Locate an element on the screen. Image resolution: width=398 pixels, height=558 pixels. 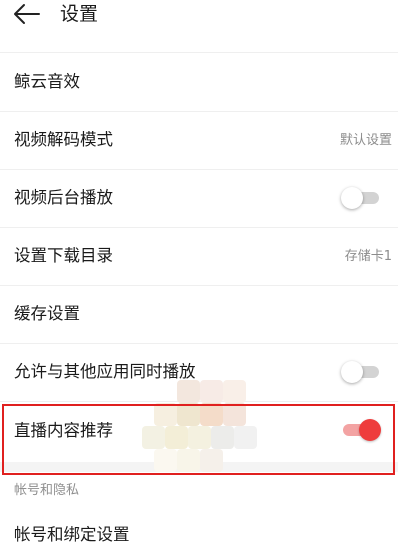
back-arrow-icon is located at coordinates (27, 14).